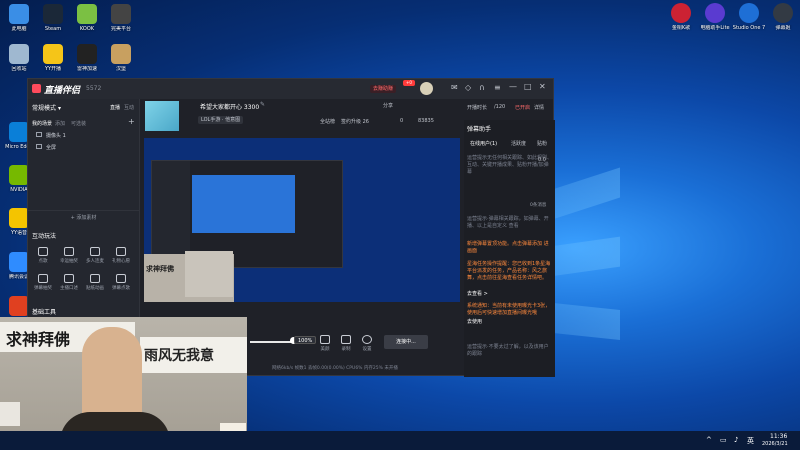 Image resolution: width=800 pixels, height=450 pixels. Describe the element at coordinates (775, 444) in the screenshot. I see `clock-date: 2026/3/21` at that location.